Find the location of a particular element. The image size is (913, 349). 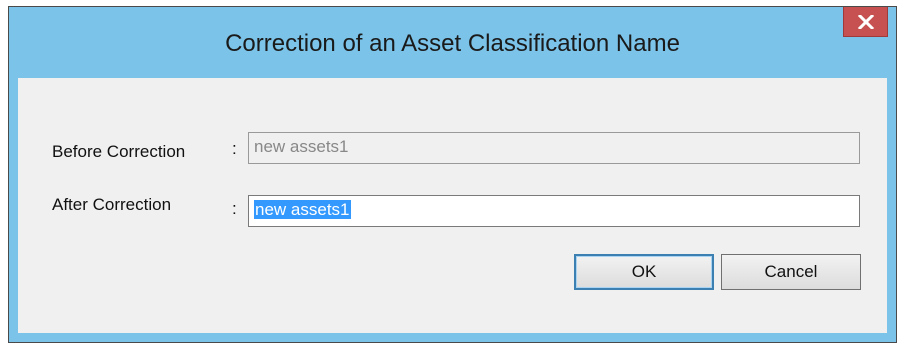

ok-button: OK is located at coordinates (644, 272).